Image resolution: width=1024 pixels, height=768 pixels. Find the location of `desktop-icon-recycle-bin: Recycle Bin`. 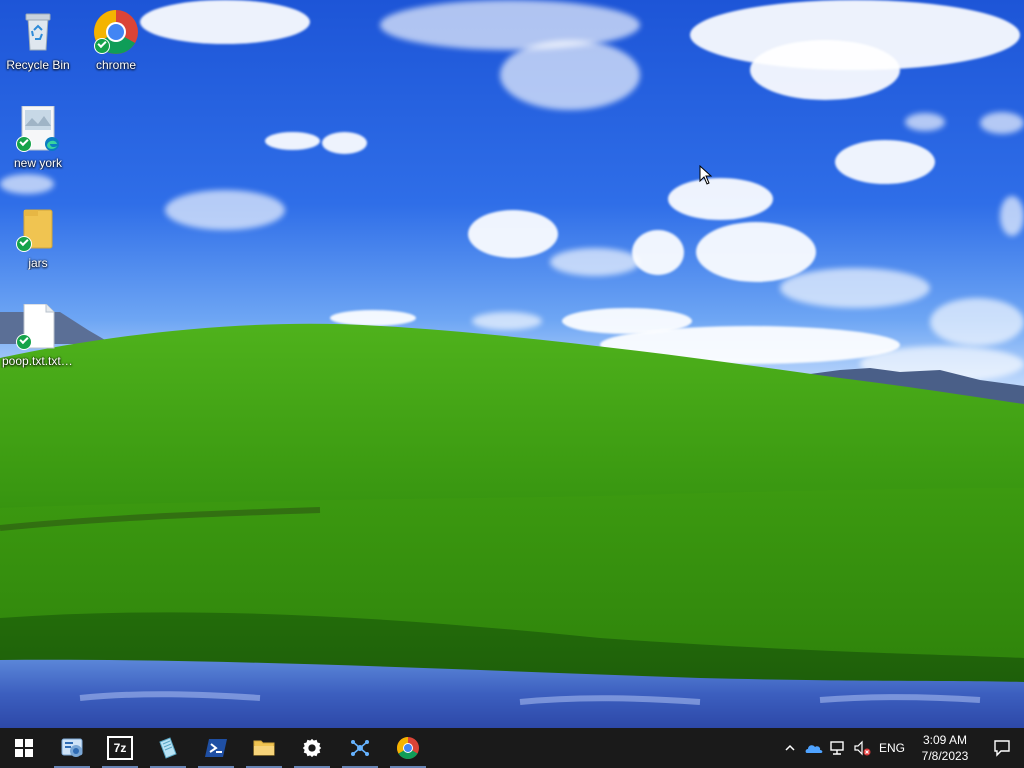

desktop-icon-recycle-bin: Recycle Bin is located at coordinates (38, 40).